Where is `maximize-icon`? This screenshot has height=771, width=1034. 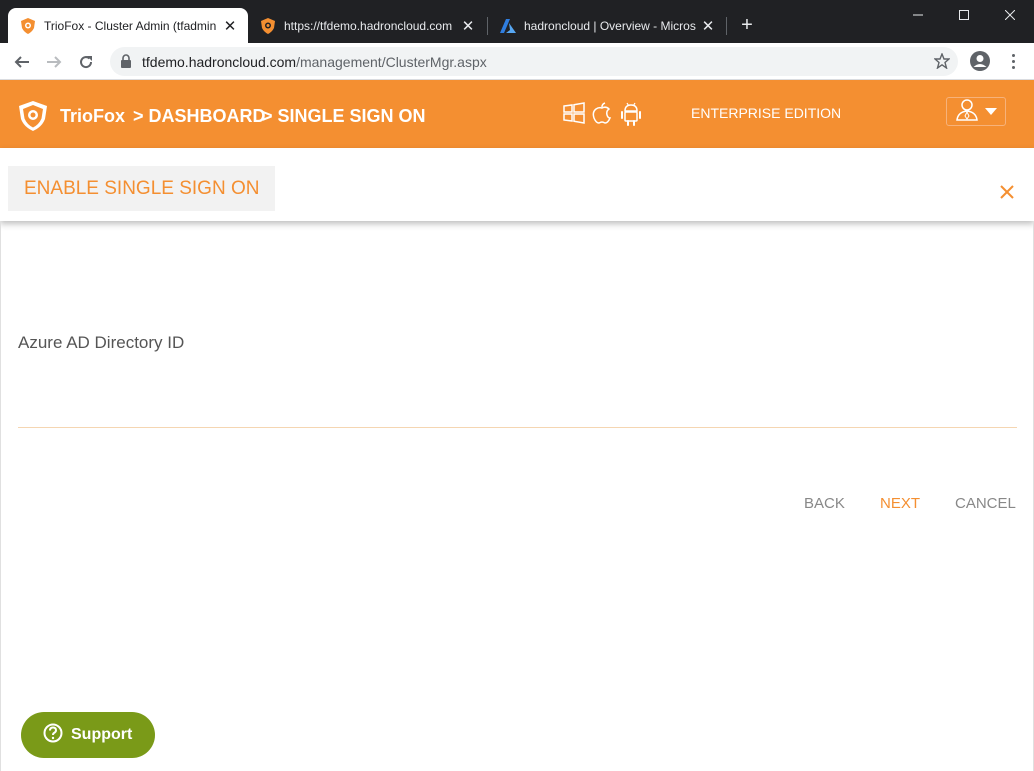
maximize-icon is located at coordinates (964, 15).